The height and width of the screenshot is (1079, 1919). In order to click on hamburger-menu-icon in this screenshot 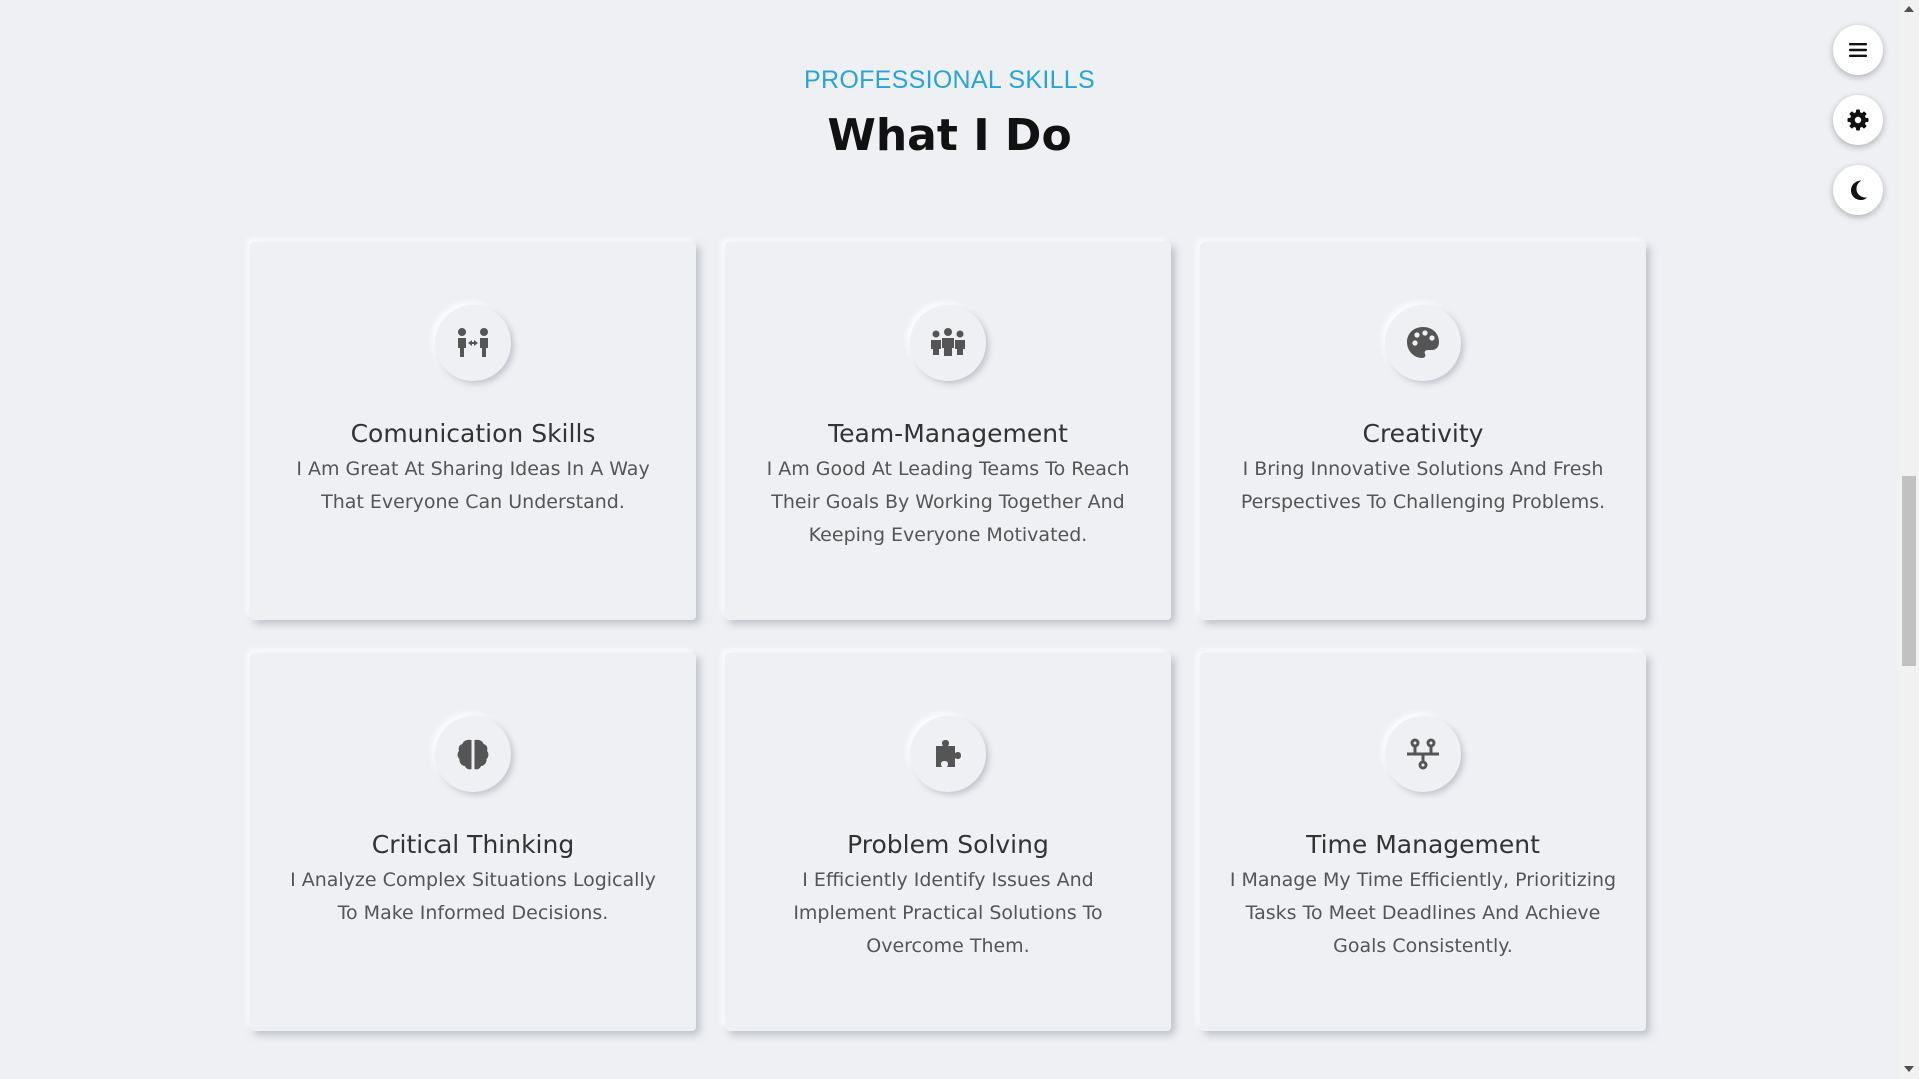, I will do `click(1858, 50)`.